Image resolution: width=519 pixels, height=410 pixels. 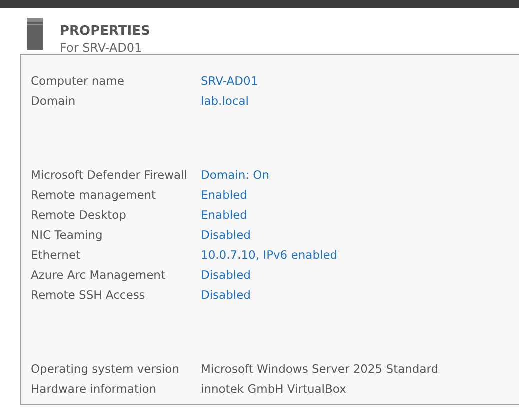 I want to click on property-value: Microsoft Windows Server 2025 Standard, so click(x=320, y=369).